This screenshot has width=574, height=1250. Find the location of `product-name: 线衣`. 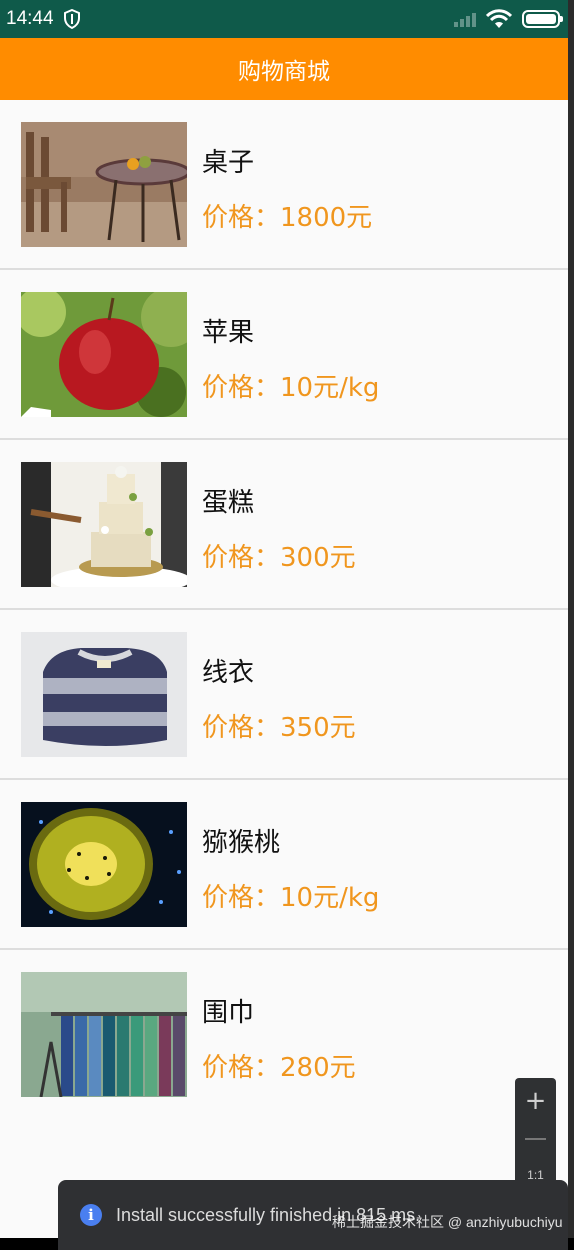

product-name: 线衣 is located at coordinates (228, 673).